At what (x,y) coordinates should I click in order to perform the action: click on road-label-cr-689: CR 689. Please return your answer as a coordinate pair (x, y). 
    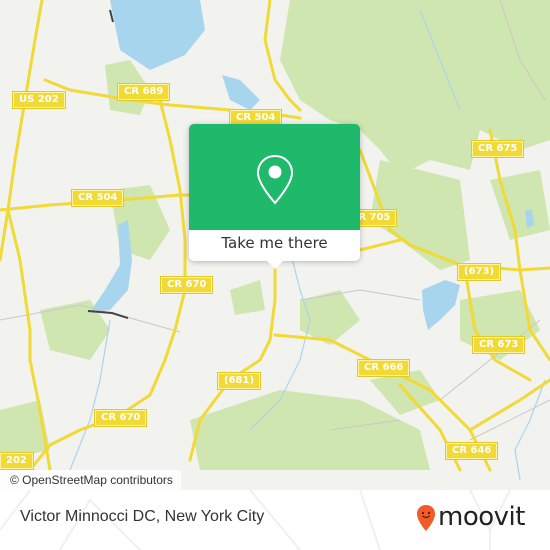
    Looking at the image, I should click on (144, 92).